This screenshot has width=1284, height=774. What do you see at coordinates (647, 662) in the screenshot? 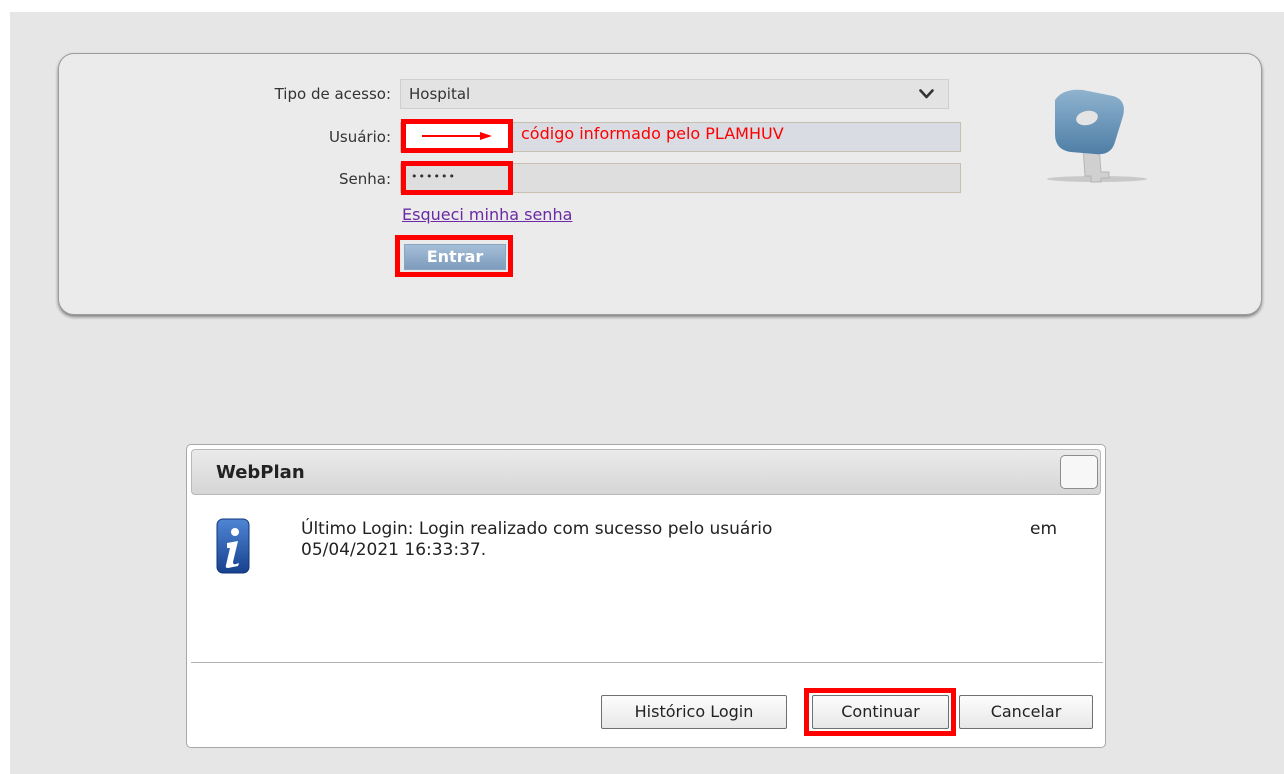
I see `dialog-divider` at bounding box center [647, 662].